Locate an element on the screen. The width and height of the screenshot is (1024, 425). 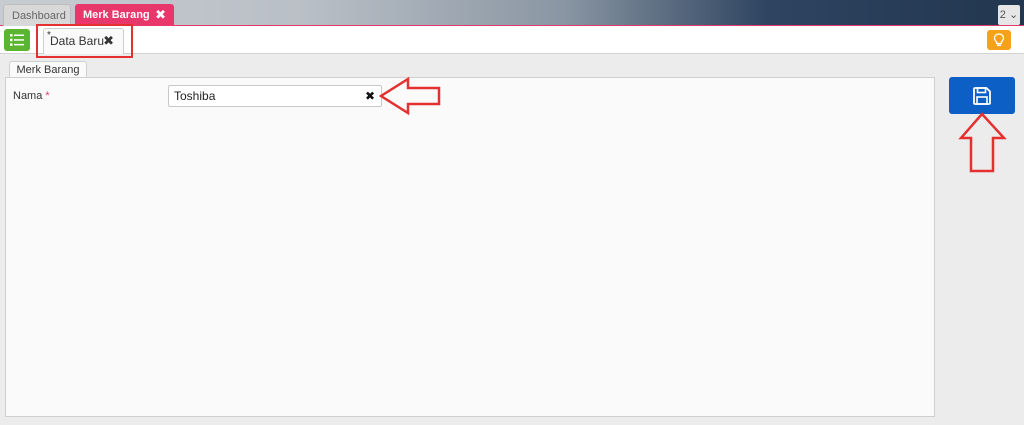
close-icon: ✖ is located at coordinates (160, 15).